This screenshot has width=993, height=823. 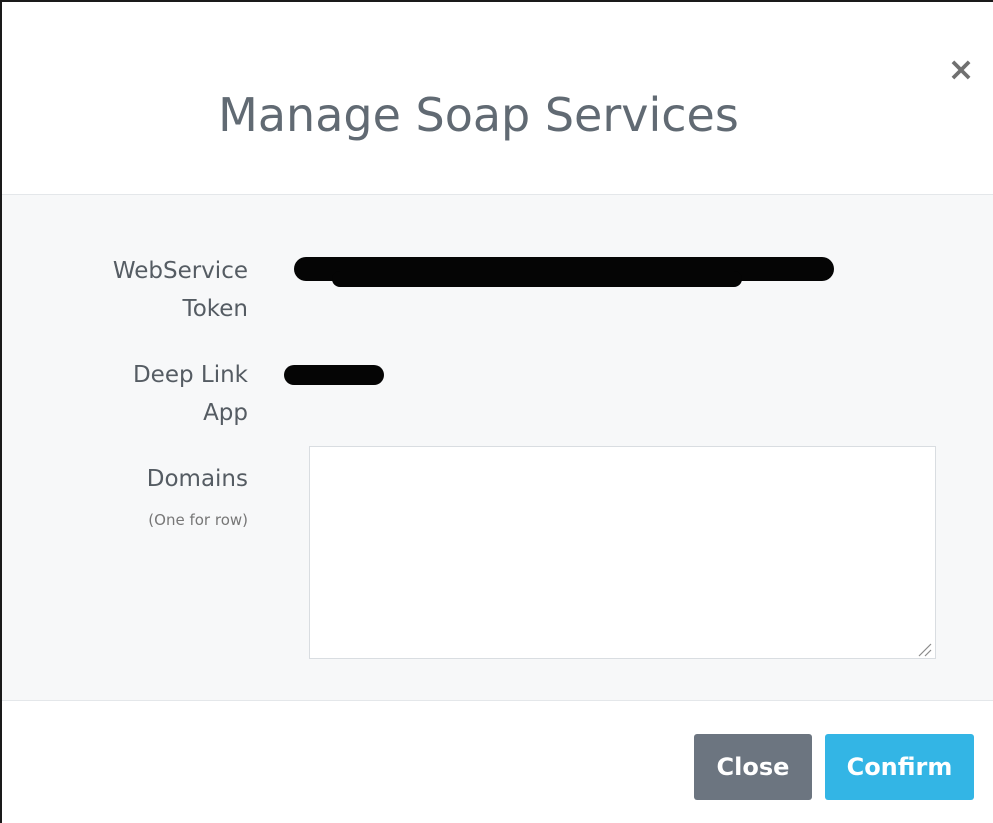 What do you see at coordinates (198, 520) in the screenshot?
I see `domains-hint: (One for row)` at bounding box center [198, 520].